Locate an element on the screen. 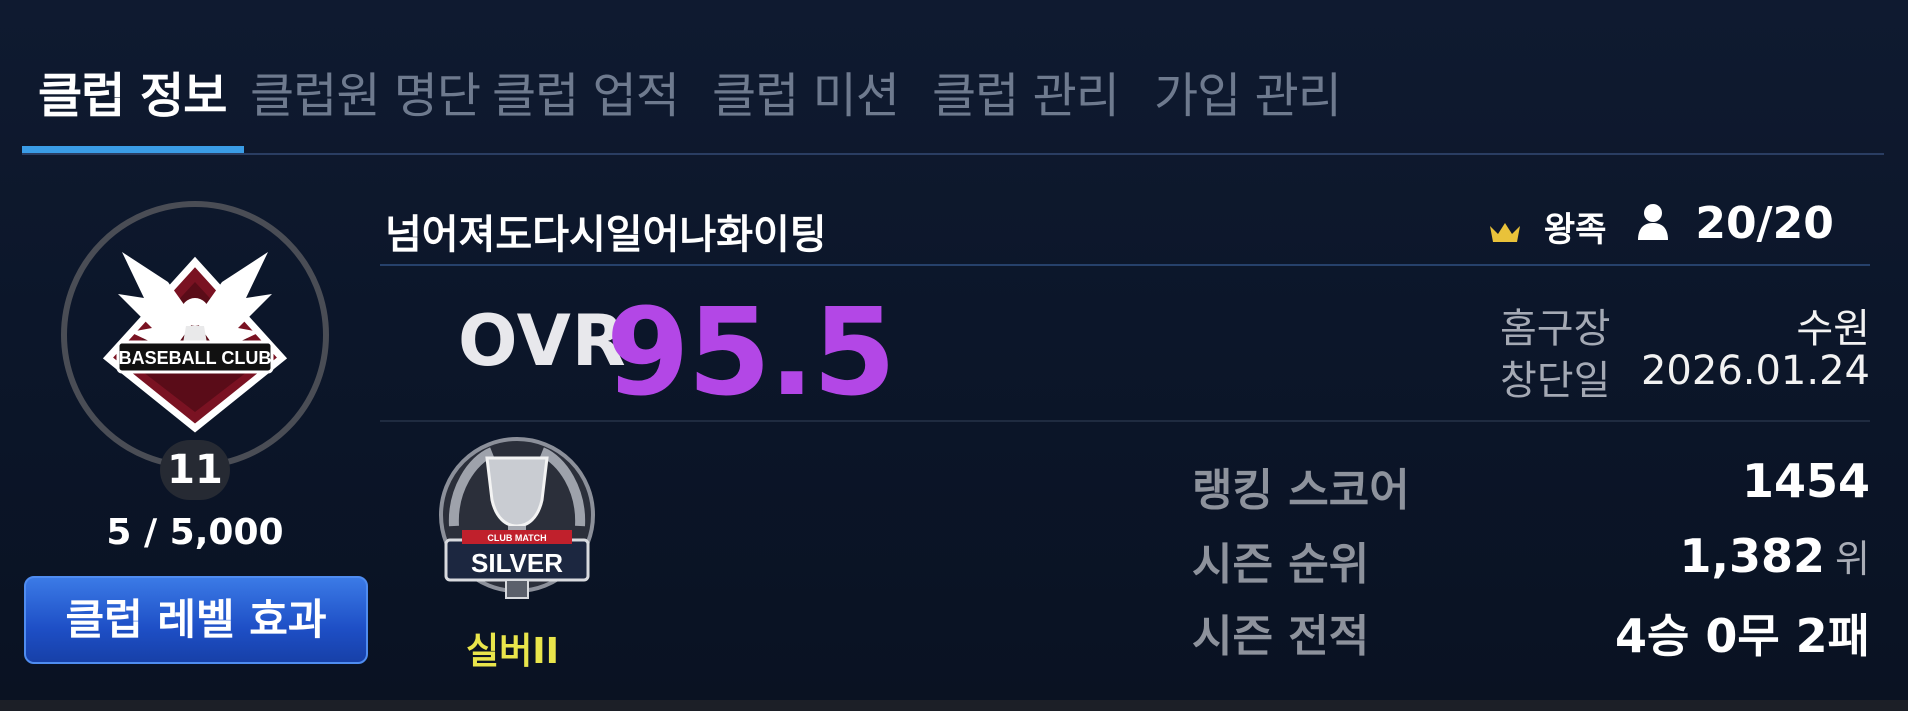 The height and width of the screenshot is (711, 1908). person-icon is located at coordinates (1665, 223).